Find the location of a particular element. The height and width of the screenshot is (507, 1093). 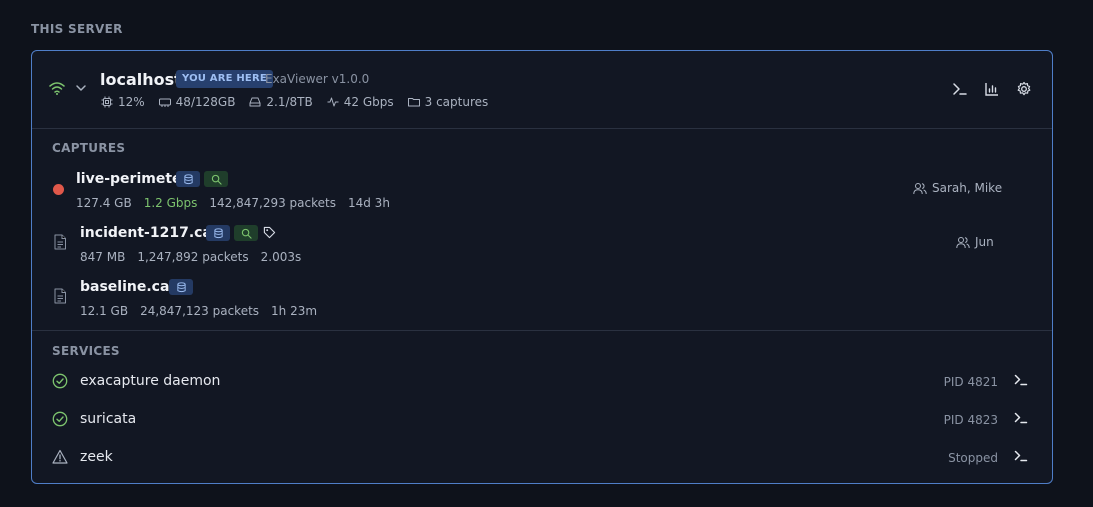

capture-users: Jun is located at coordinates (975, 242).